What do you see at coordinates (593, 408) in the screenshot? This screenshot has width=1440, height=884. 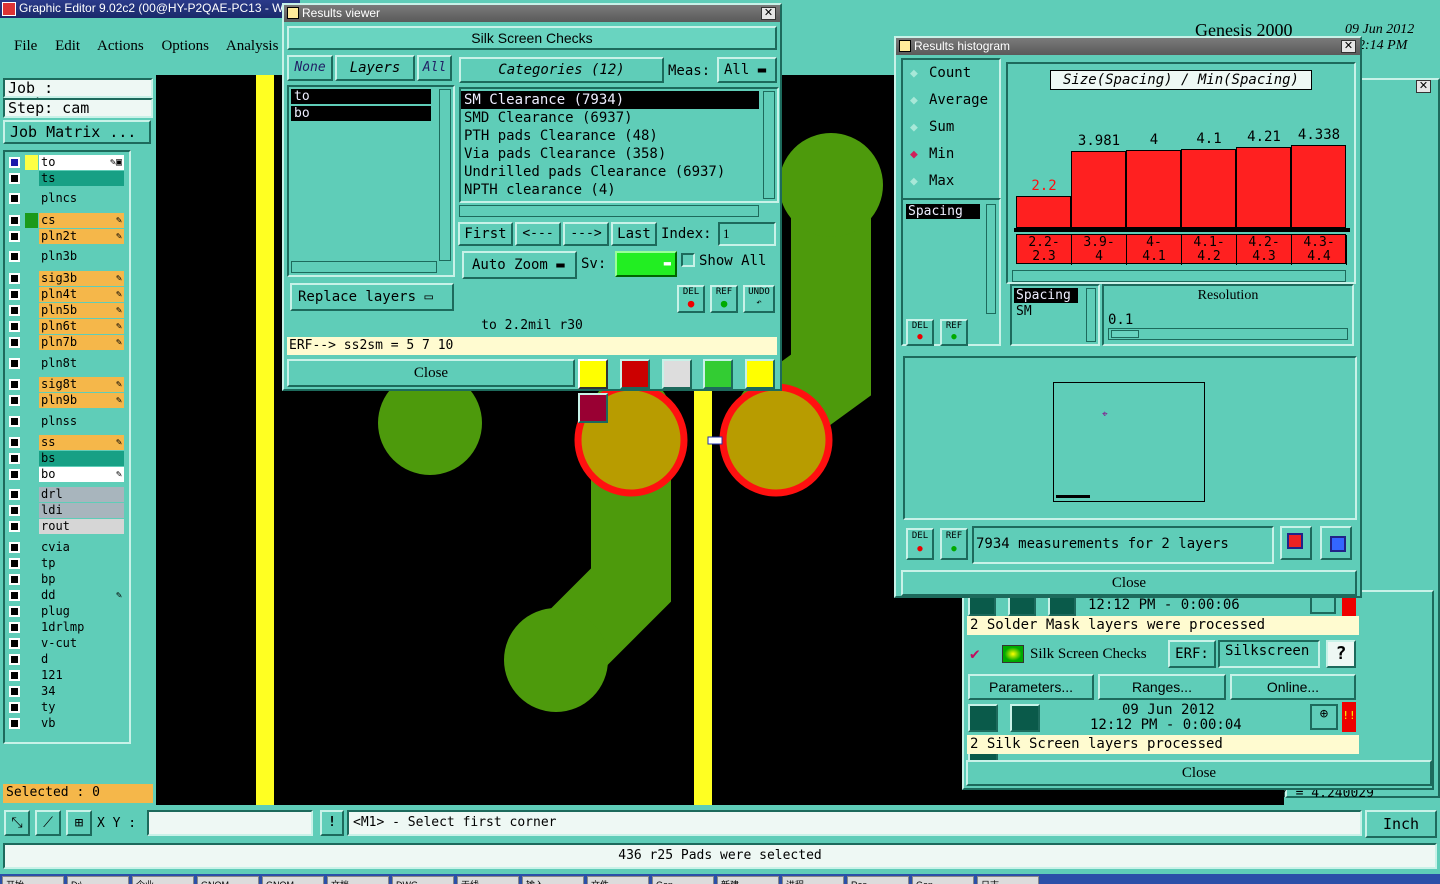 I see `histogram-icon` at bounding box center [593, 408].